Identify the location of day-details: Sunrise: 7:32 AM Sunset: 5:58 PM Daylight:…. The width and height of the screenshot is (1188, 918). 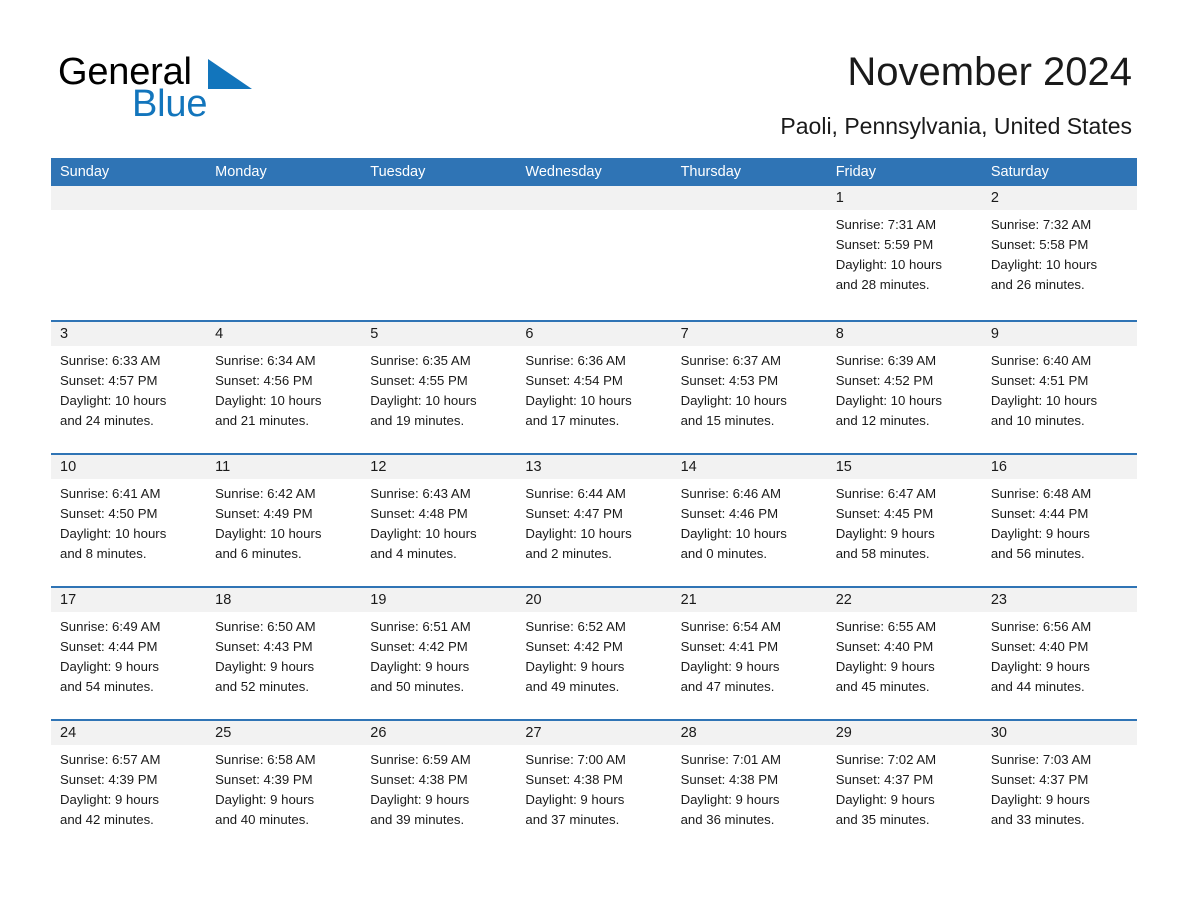
(1059, 252).